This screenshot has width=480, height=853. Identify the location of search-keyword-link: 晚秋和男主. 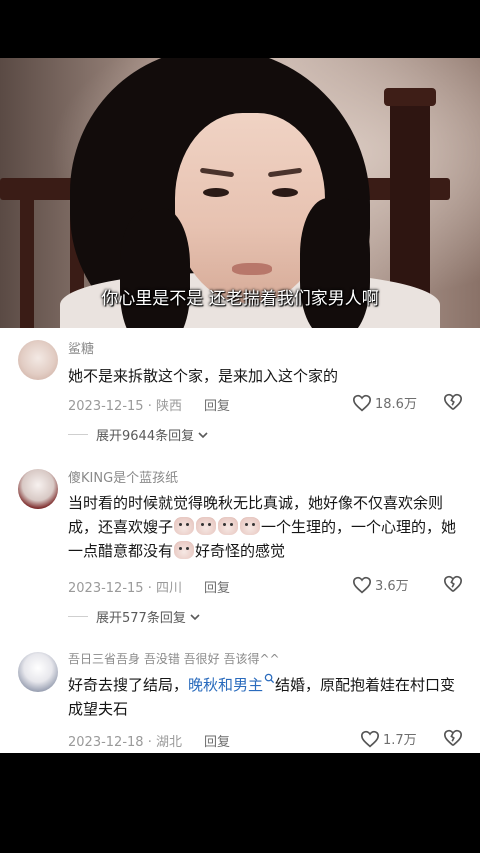
(231, 683).